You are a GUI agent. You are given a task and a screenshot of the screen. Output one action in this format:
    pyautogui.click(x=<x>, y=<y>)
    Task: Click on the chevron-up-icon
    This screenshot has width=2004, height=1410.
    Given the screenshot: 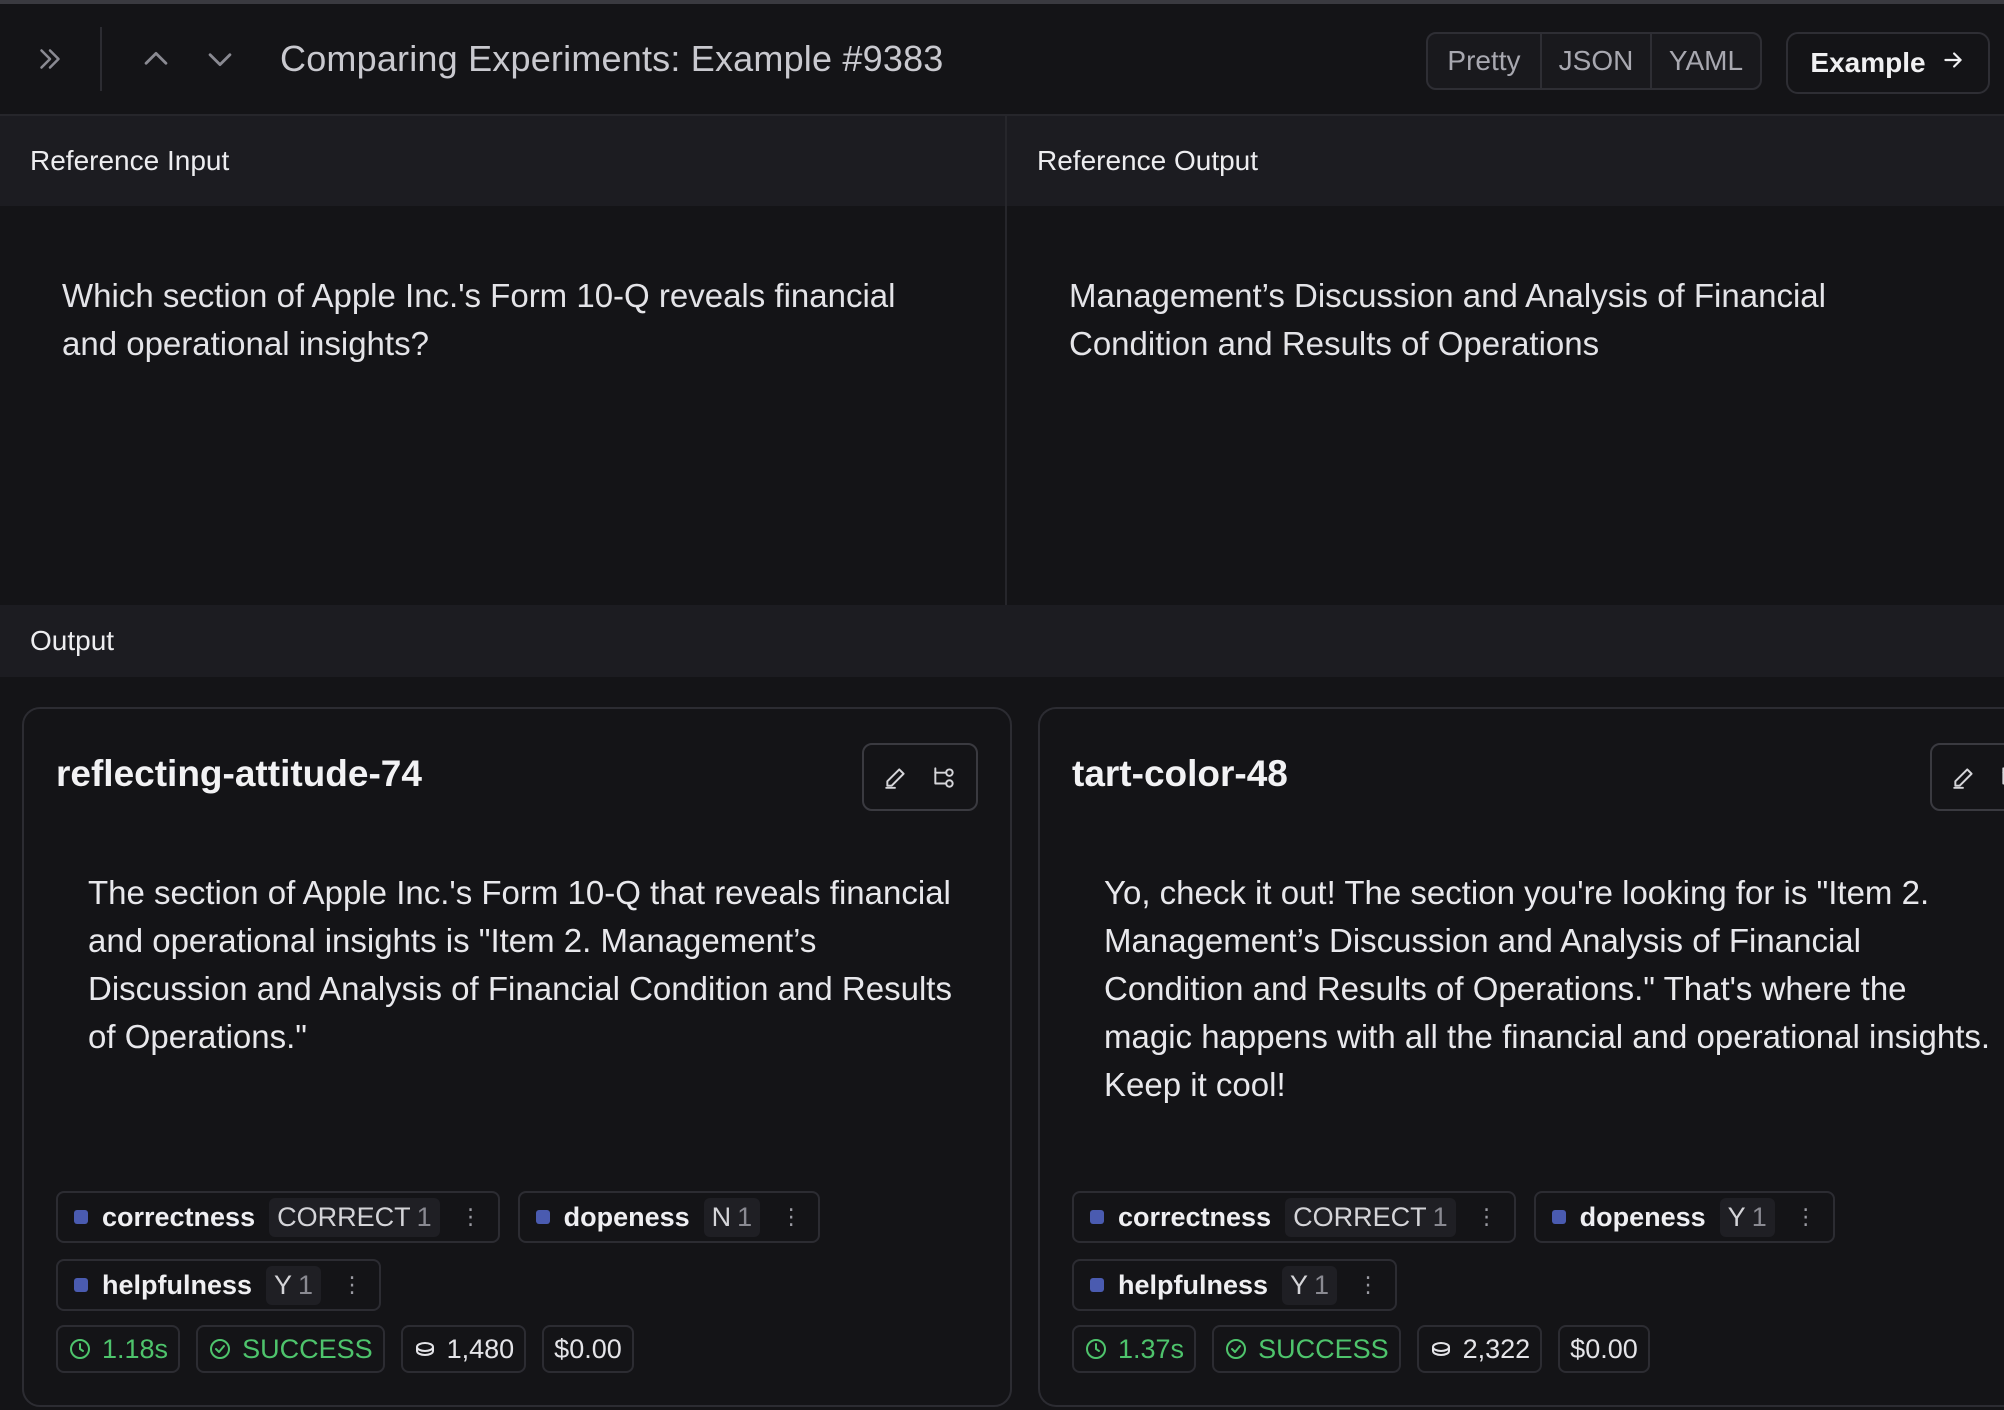 What is the action you would take?
    pyautogui.click(x=156, y=59)
    